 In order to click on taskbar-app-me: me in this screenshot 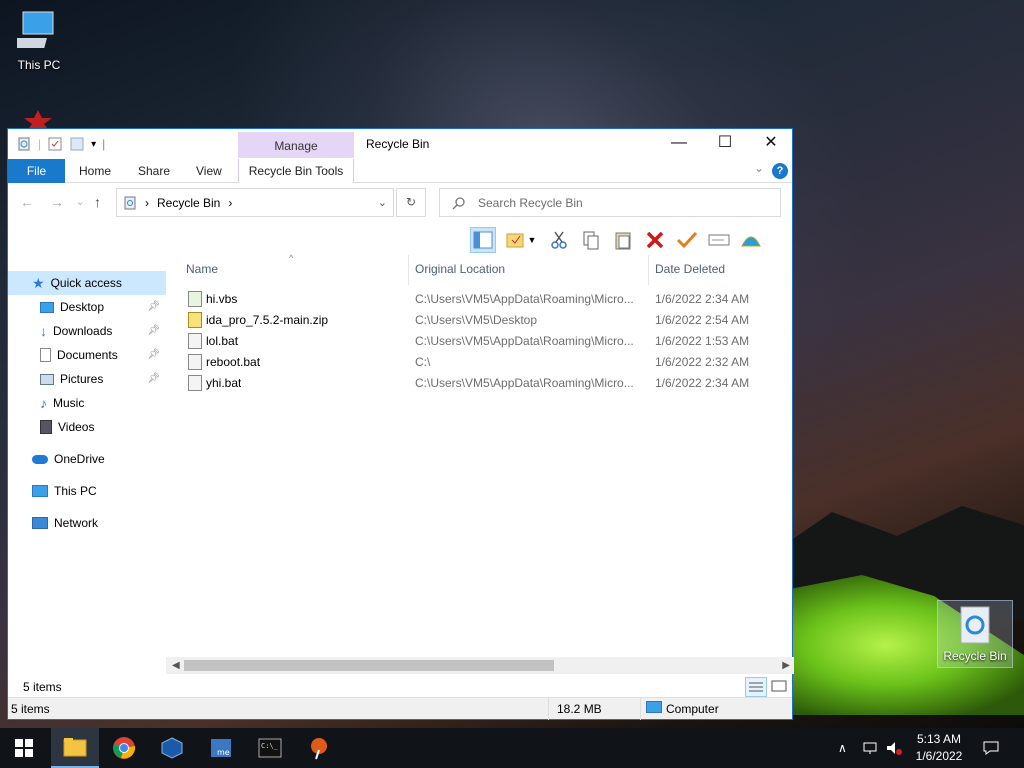, I will do `click(221, 748)`.